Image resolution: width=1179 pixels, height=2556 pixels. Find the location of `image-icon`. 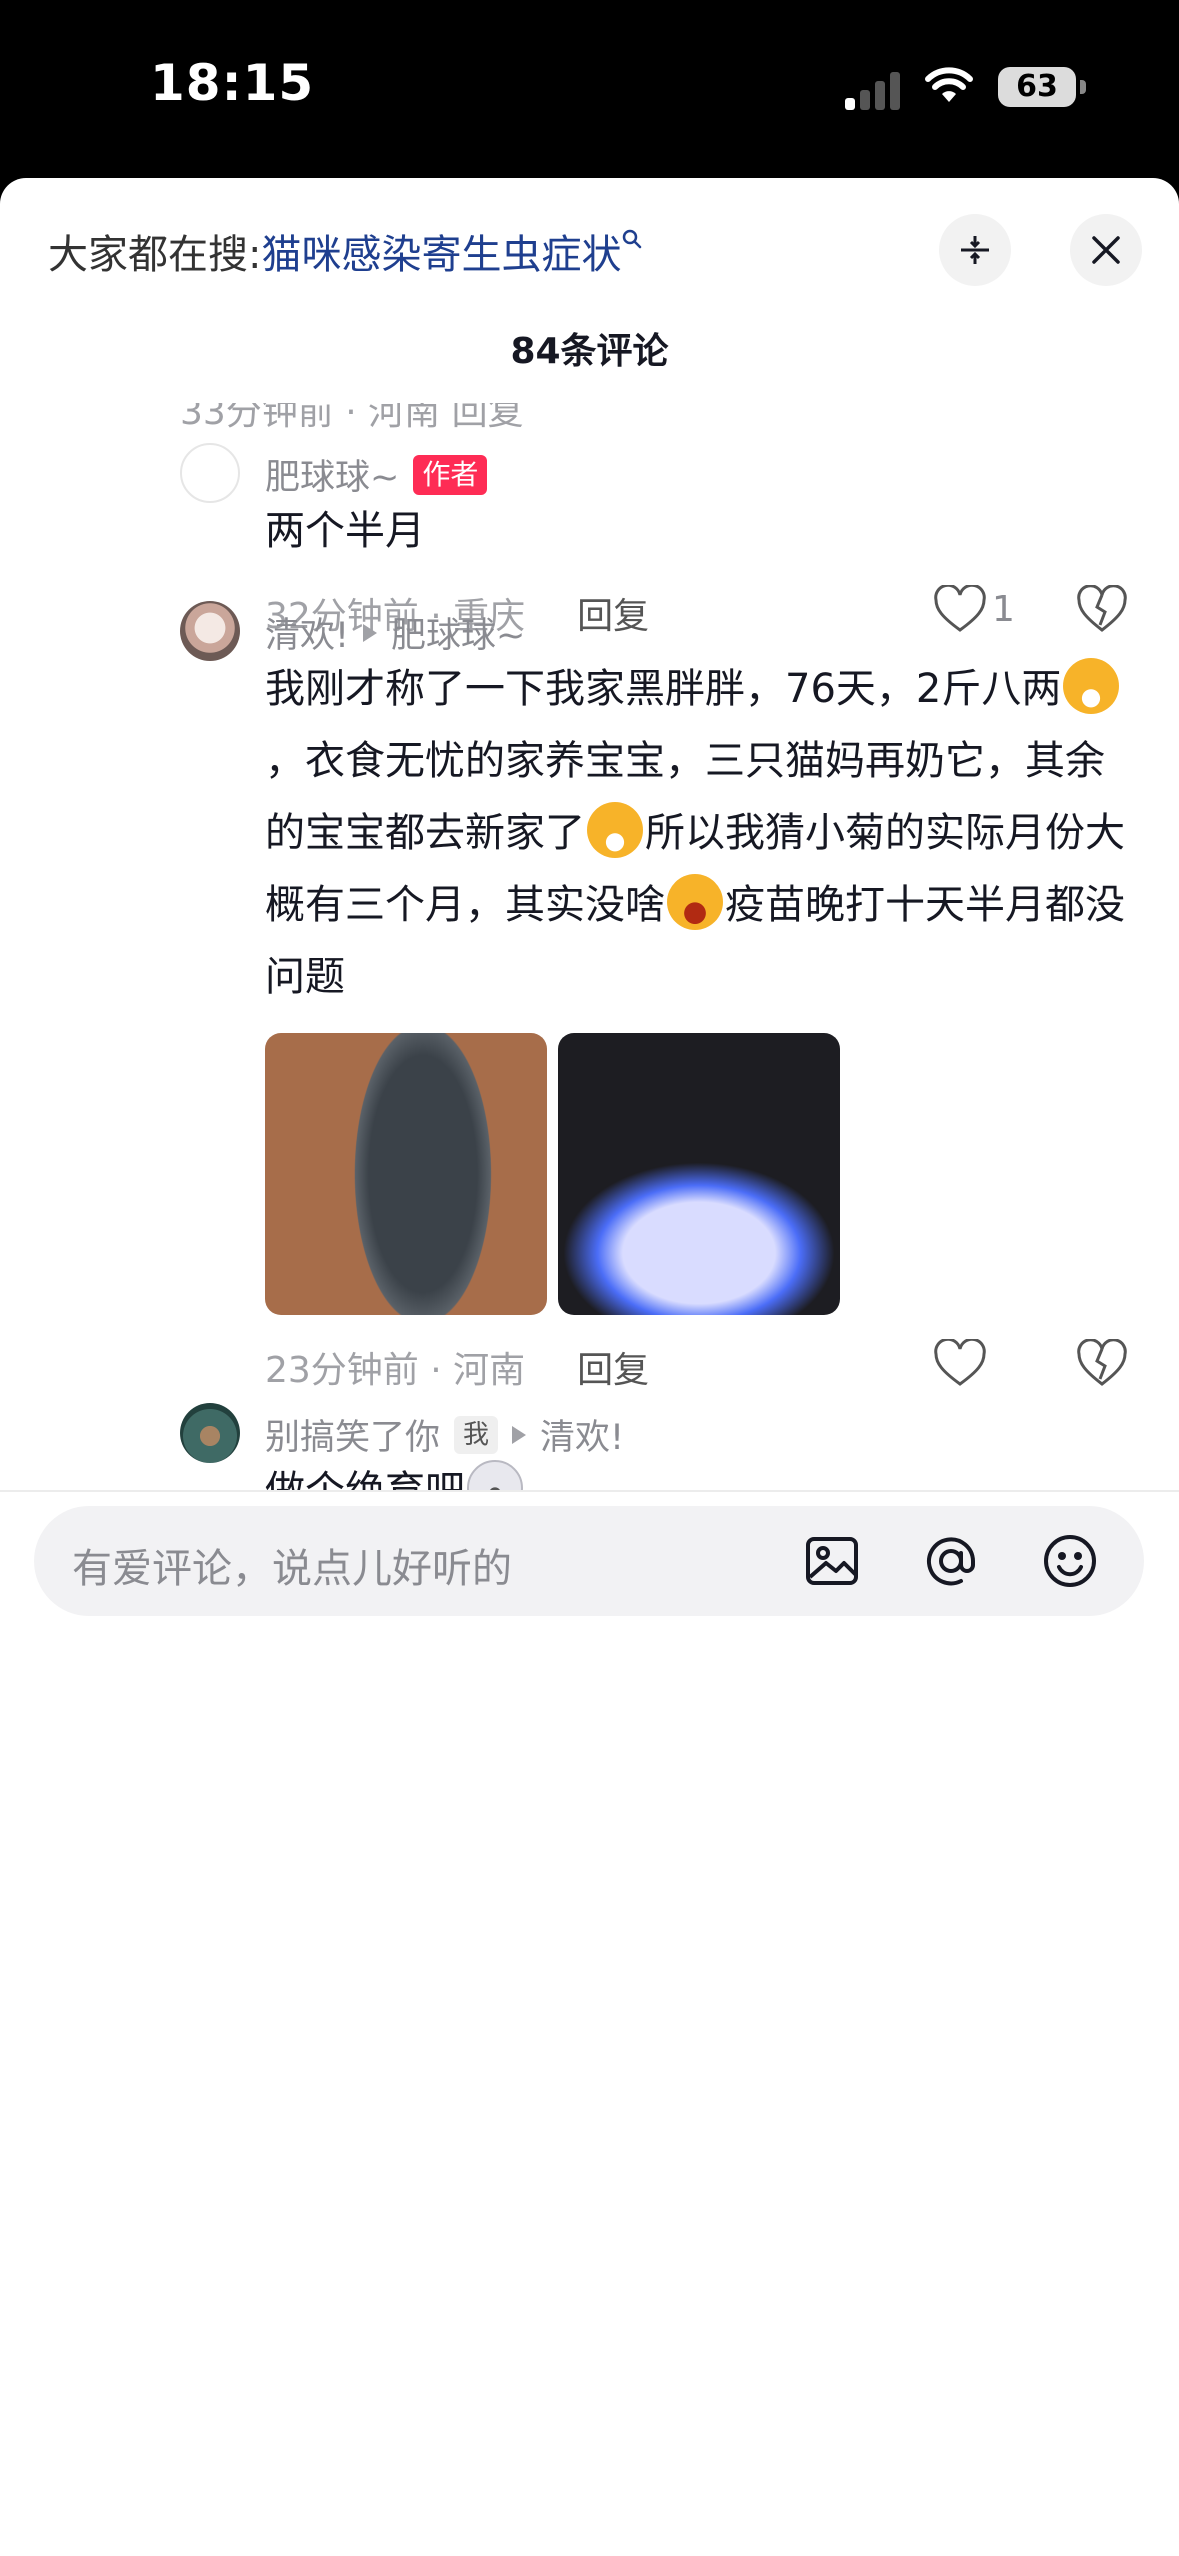

image-icon is located at coordinates (832, 1561).